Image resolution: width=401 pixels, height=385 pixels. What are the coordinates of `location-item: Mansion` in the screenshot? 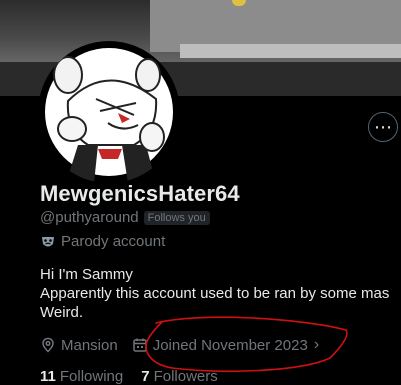 It's located at (79, 345).